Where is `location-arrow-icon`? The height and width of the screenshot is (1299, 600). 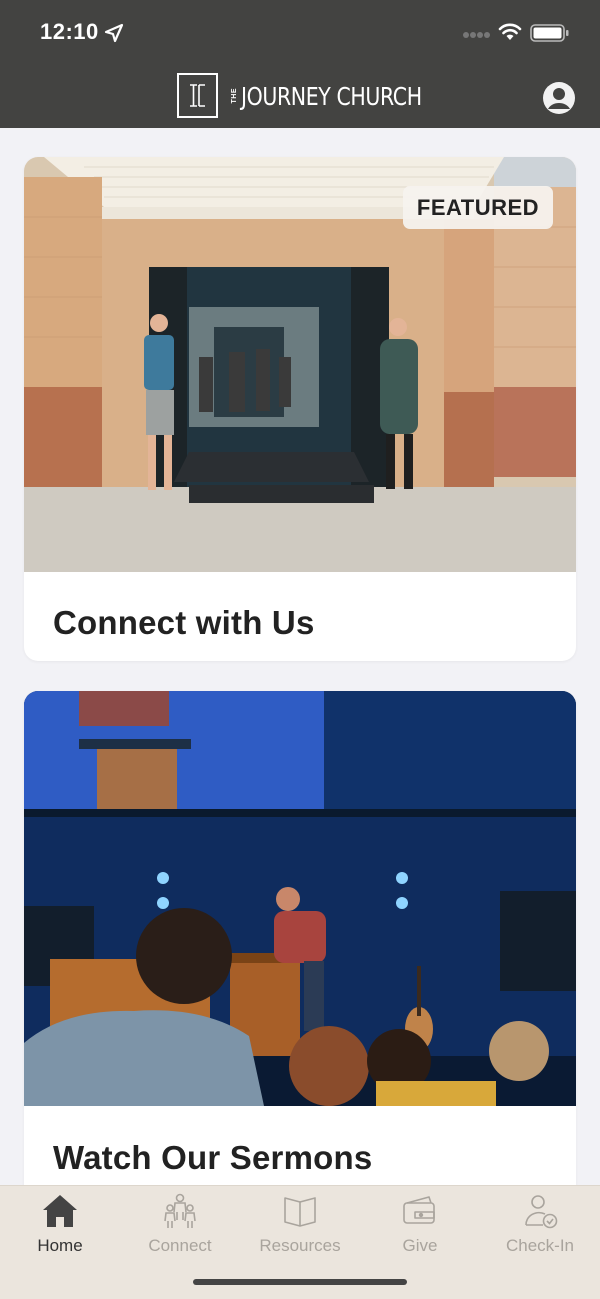 location-arrow-icon is located at coordinates (114, 33).